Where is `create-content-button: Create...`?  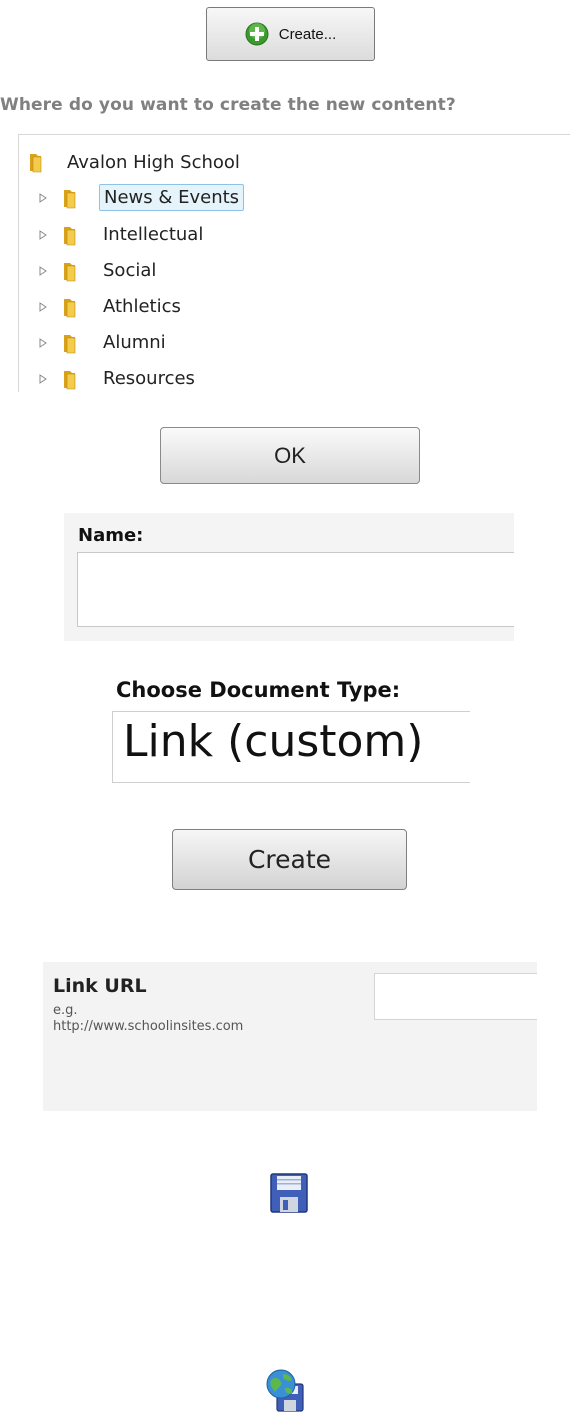 create-content-button: Create... is located at coordinates (290, 34).